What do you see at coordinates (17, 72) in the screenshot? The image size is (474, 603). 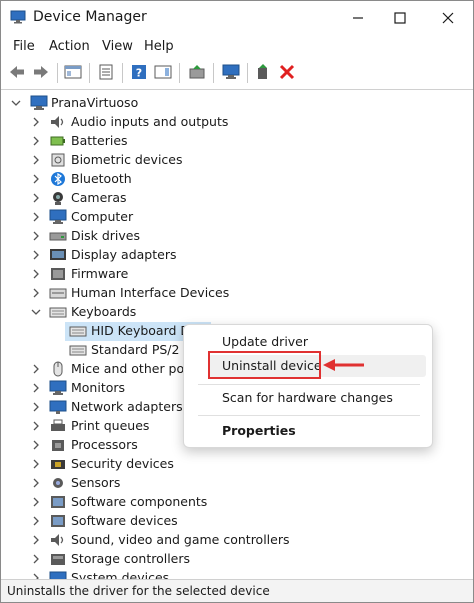 I see `back-button` at bounding box center [17, 72].